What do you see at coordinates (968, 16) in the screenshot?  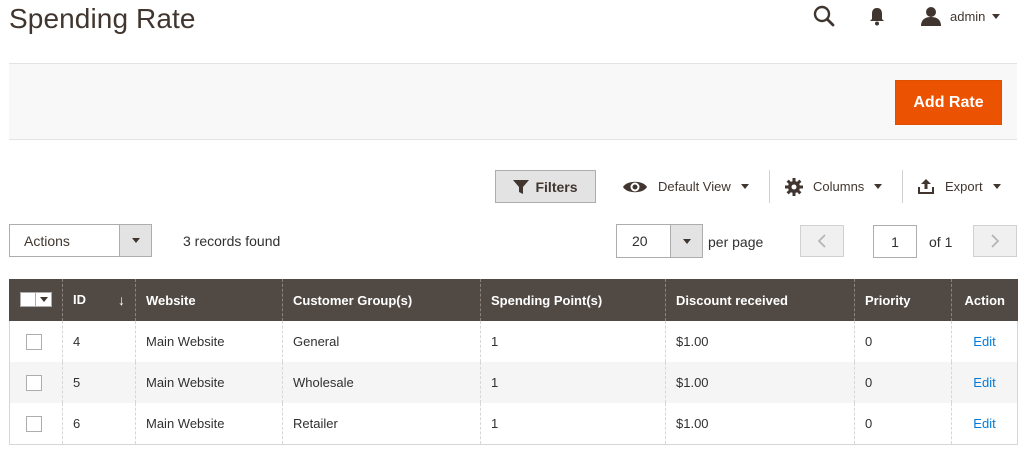 I see `user-name: admin` at bounding box center [968, 16].